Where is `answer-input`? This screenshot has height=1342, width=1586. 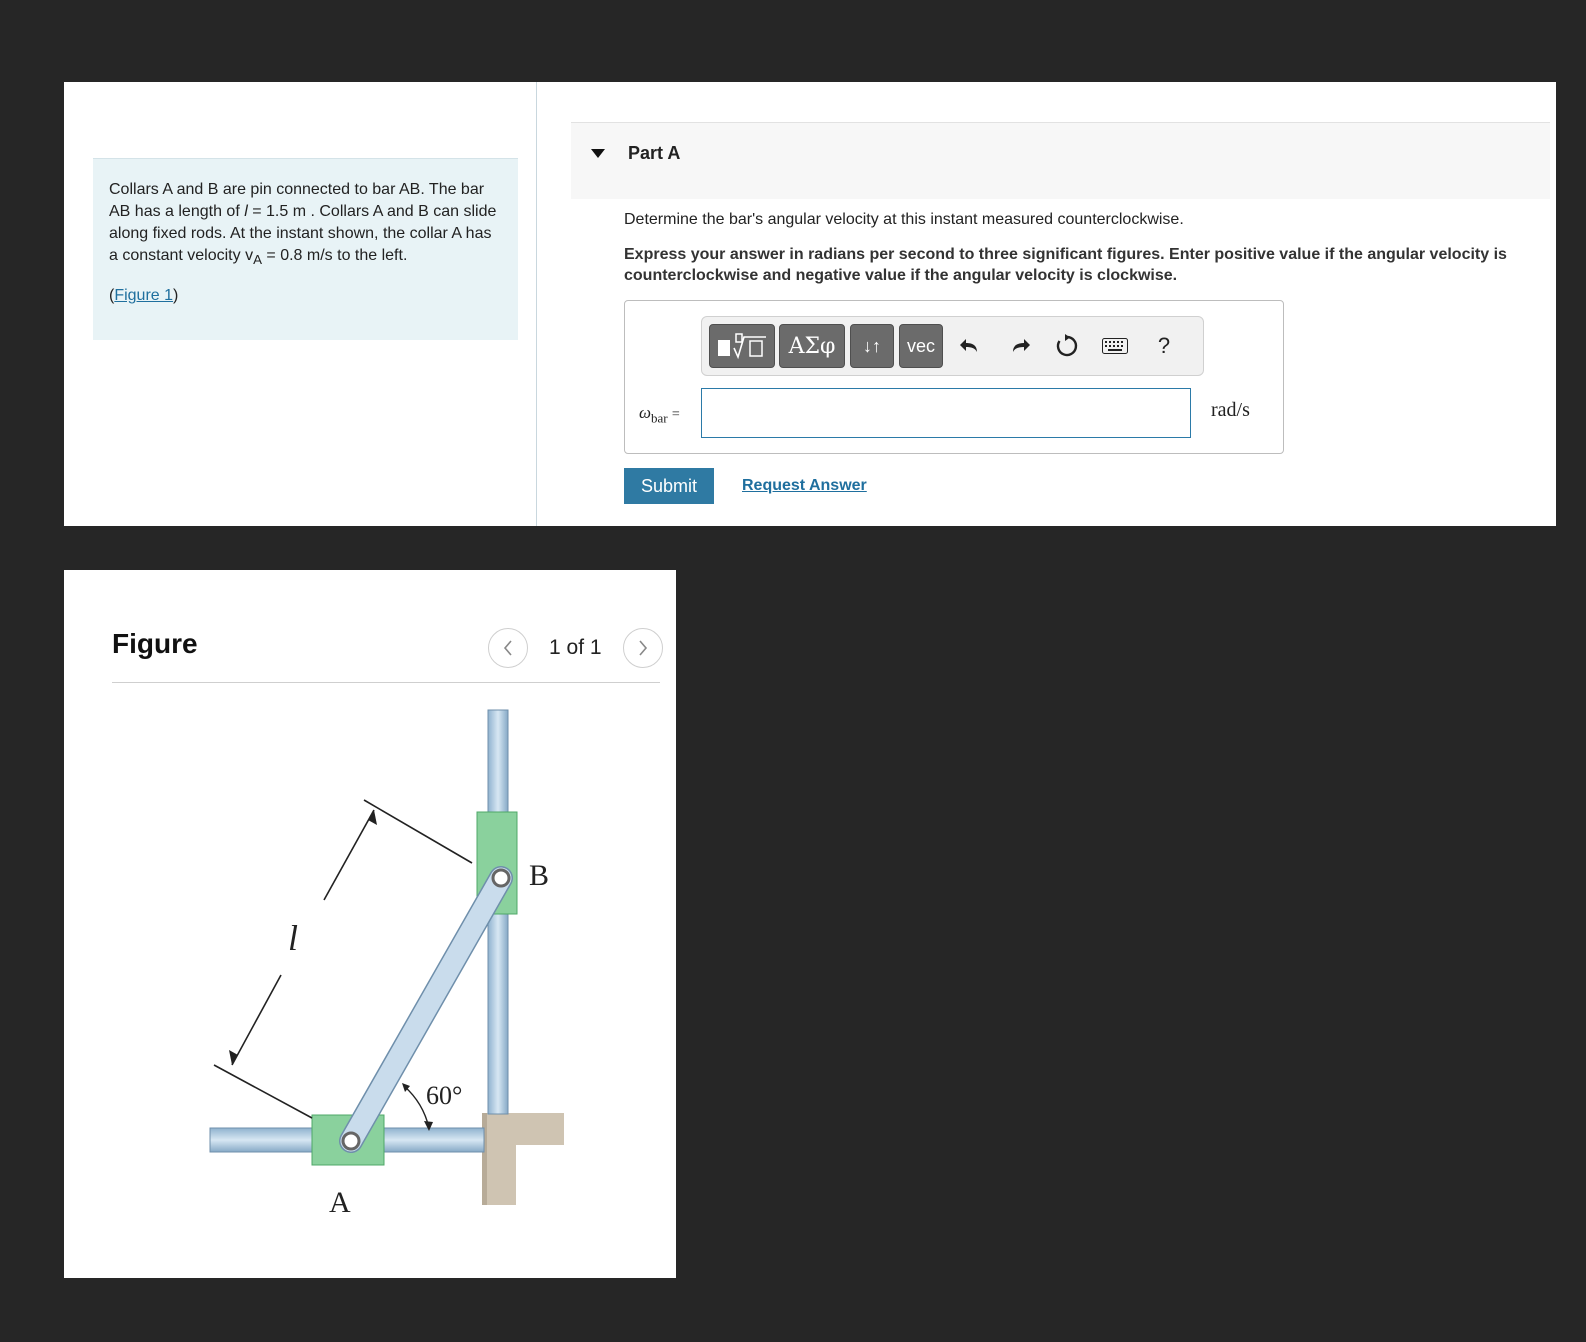
answer-input is located at coordinates (946, 413).